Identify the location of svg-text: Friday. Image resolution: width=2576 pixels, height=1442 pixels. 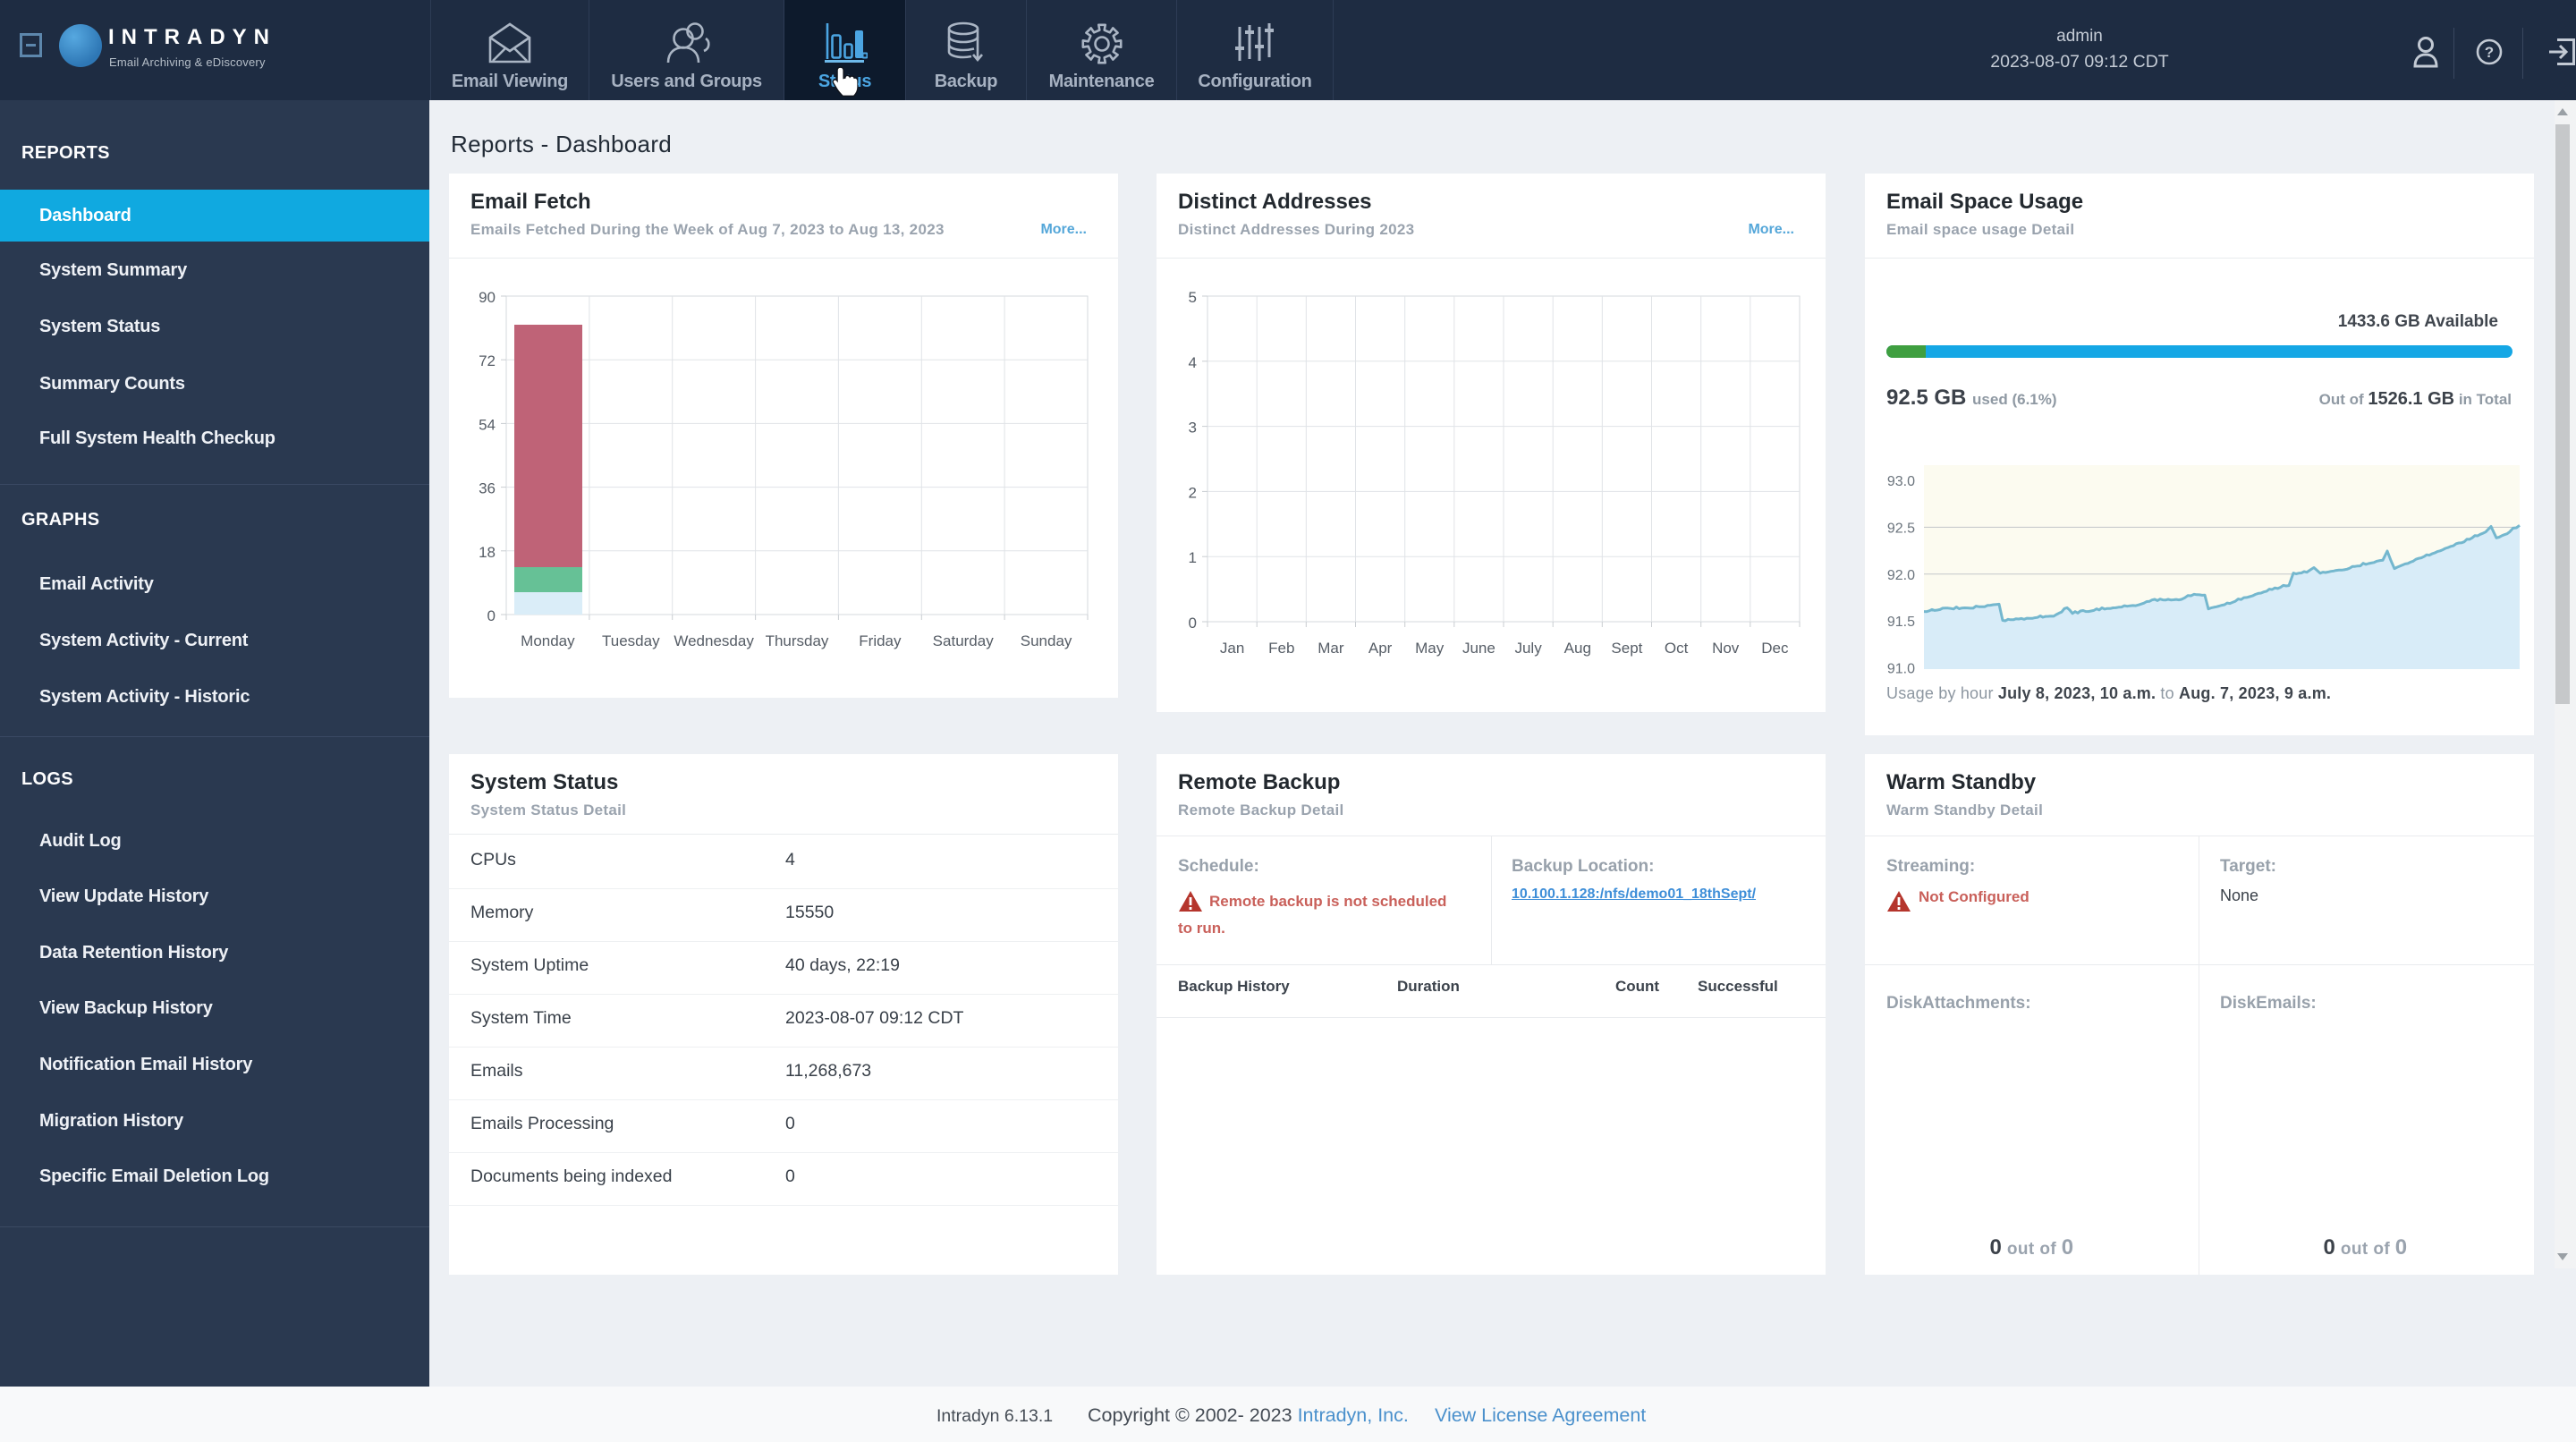
(880, 640).